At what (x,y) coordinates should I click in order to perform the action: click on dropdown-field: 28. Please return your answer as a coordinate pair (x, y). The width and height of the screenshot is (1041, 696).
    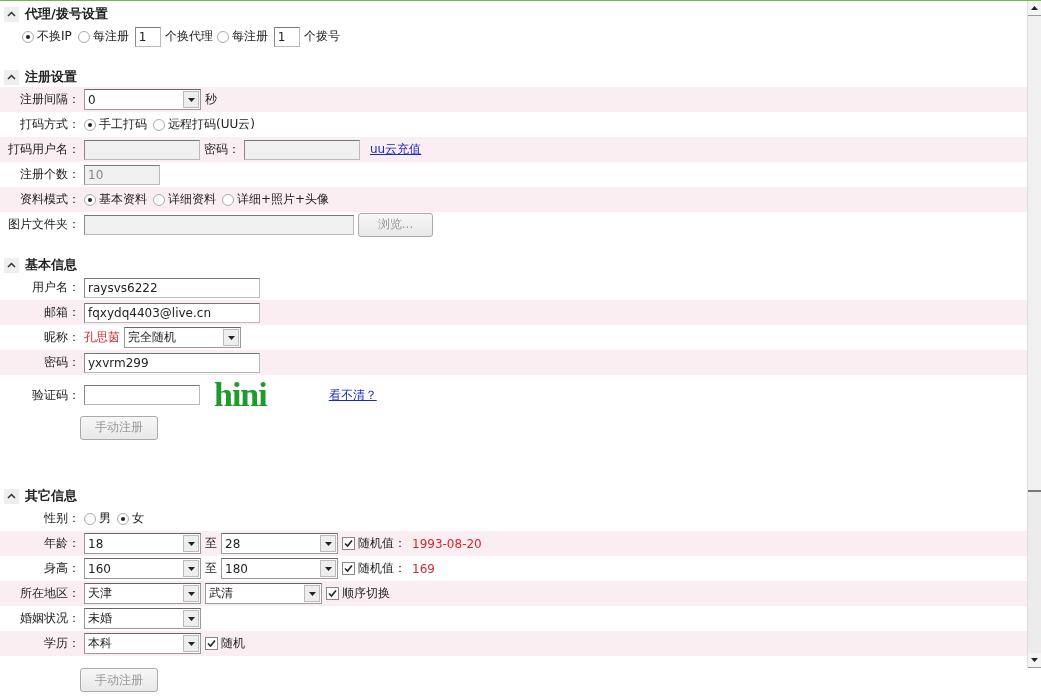
    Looking at the image, I should click on (279, 543).